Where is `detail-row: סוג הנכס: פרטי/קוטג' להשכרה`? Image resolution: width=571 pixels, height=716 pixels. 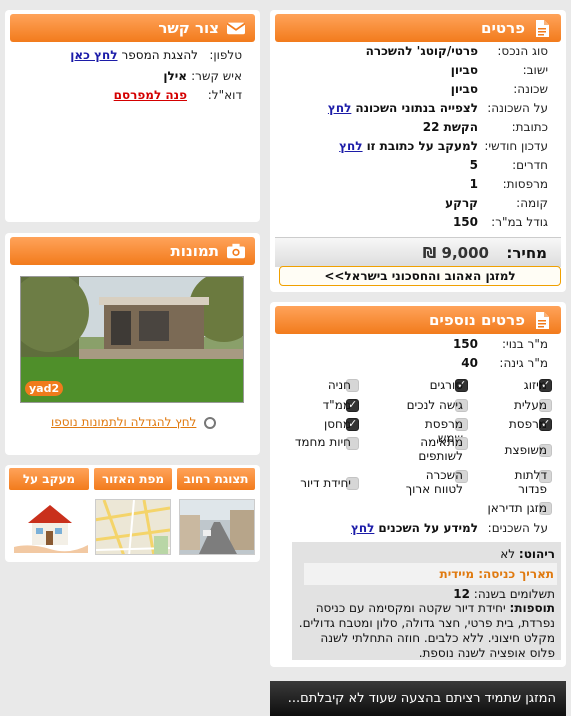
detail-row: סוג הנכס: פרטי/קוטג' להשכרה is located at coordinates (457, 51).